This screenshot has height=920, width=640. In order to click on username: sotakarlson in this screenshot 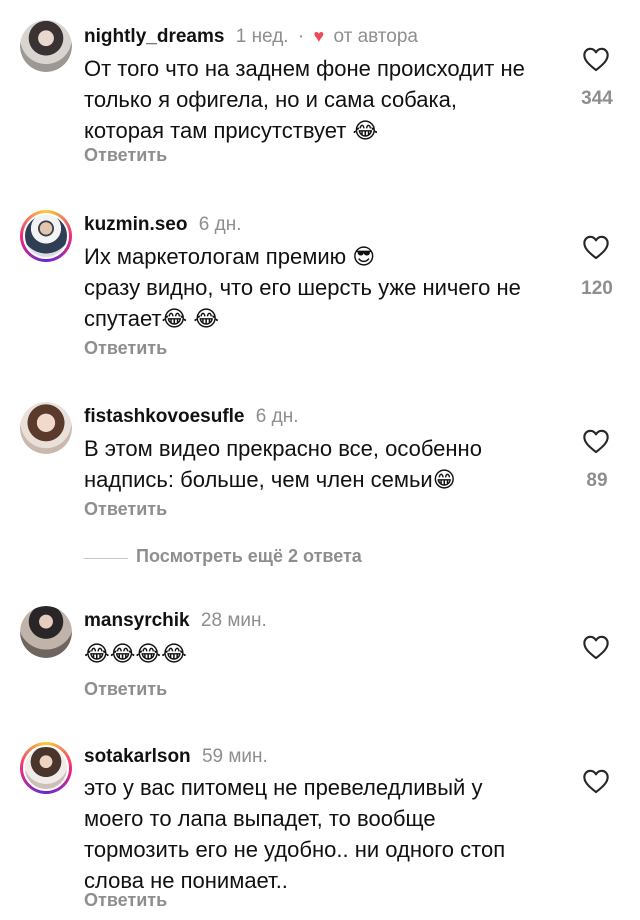, I will do `click(137, 756)`.